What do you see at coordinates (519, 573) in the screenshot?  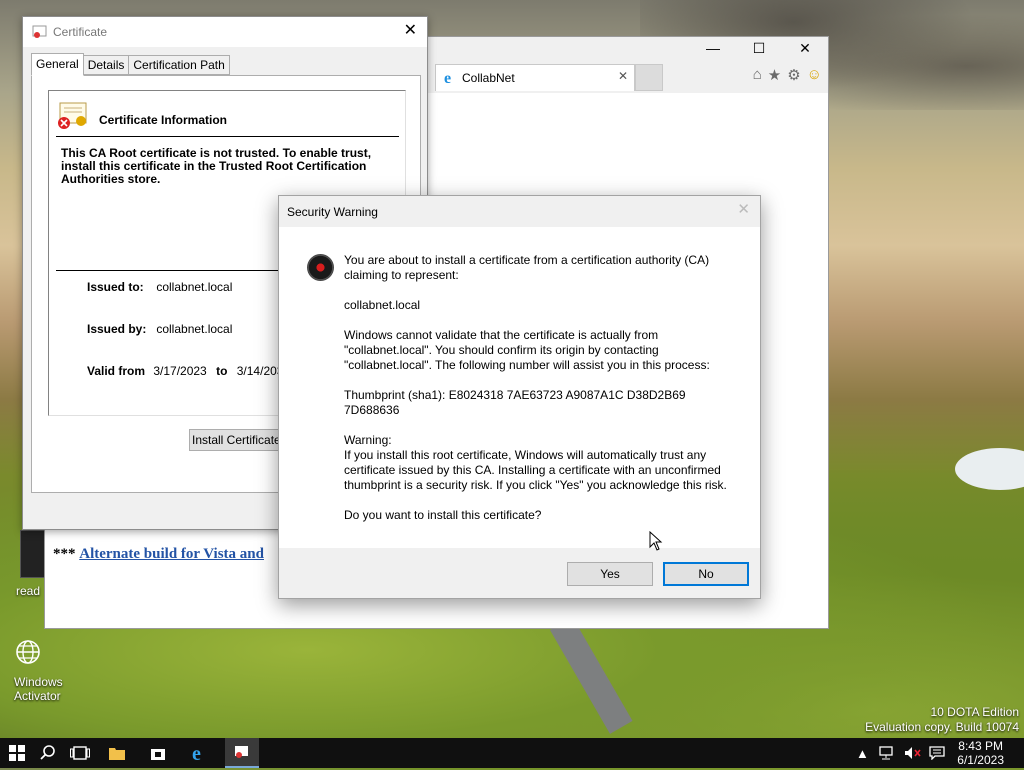 I see `dialog-button-bar: Yes No` at bounding box center [519, 573].